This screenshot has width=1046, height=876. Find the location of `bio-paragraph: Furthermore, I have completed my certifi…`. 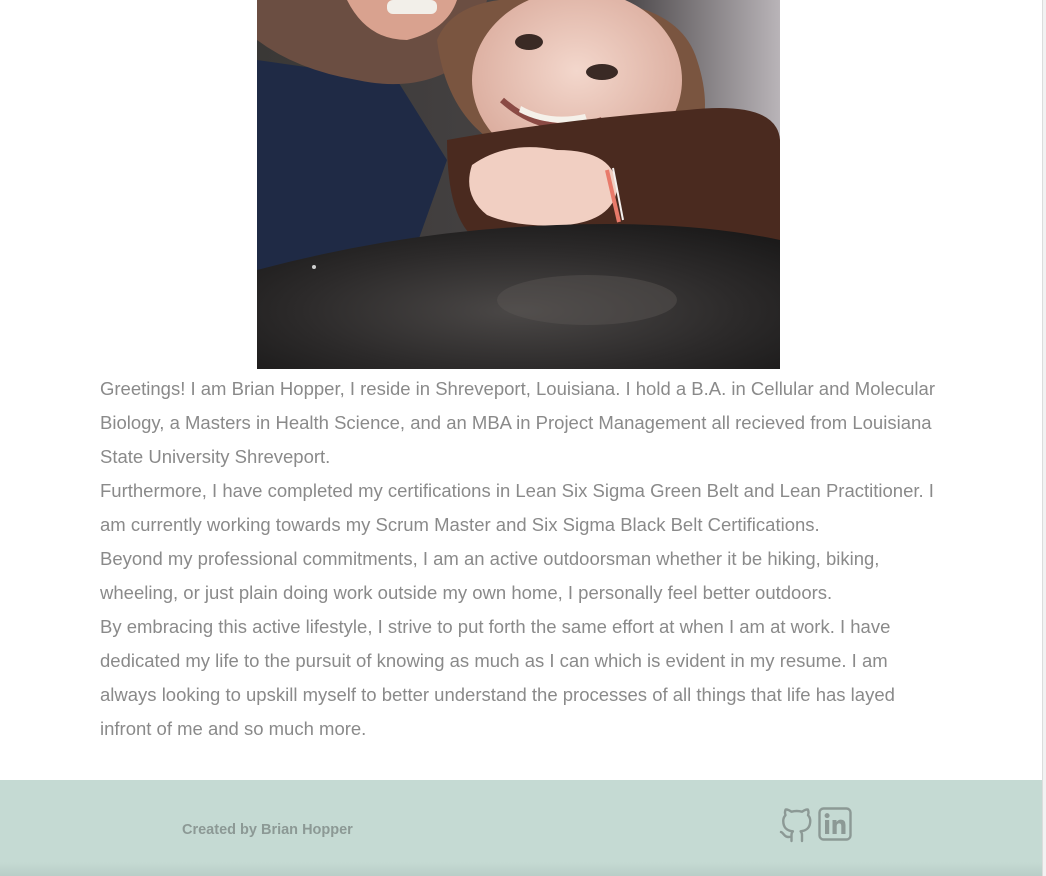

bio-paragraph: Furthermore, I have completed my certifi… is located at coordinates (517, 507).